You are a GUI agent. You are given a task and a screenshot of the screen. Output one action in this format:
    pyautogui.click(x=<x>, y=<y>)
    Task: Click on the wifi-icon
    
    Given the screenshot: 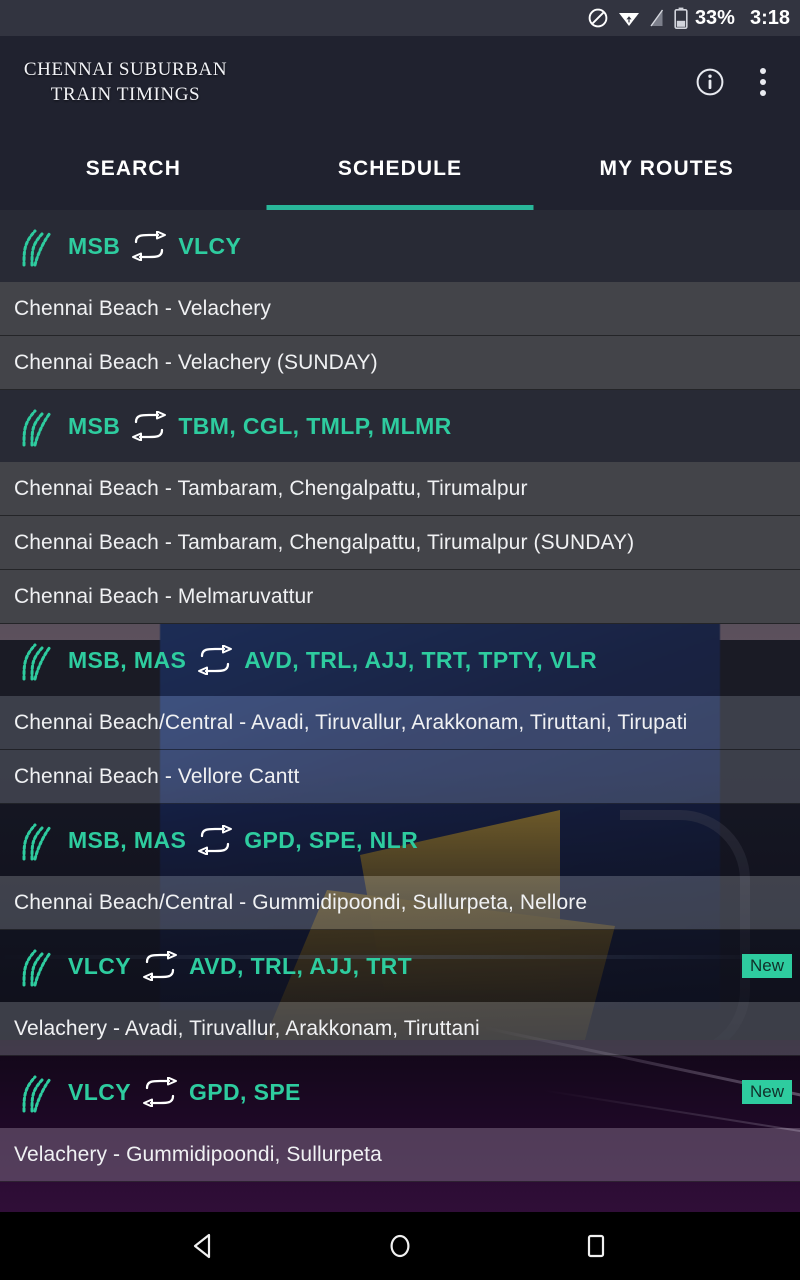 What is the action you would take?
    pyautogui.click(x=629, y=18)
    